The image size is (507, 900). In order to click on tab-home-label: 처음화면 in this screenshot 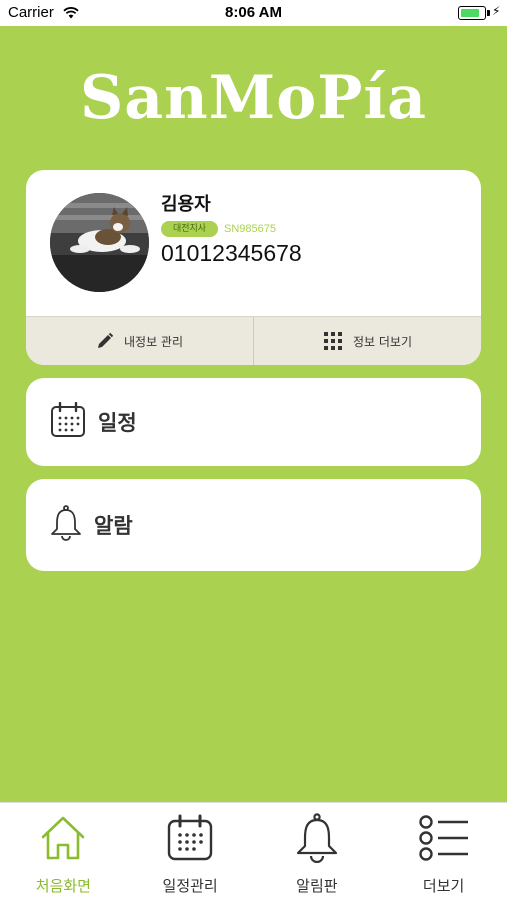, I will do `click(63, 886)`.